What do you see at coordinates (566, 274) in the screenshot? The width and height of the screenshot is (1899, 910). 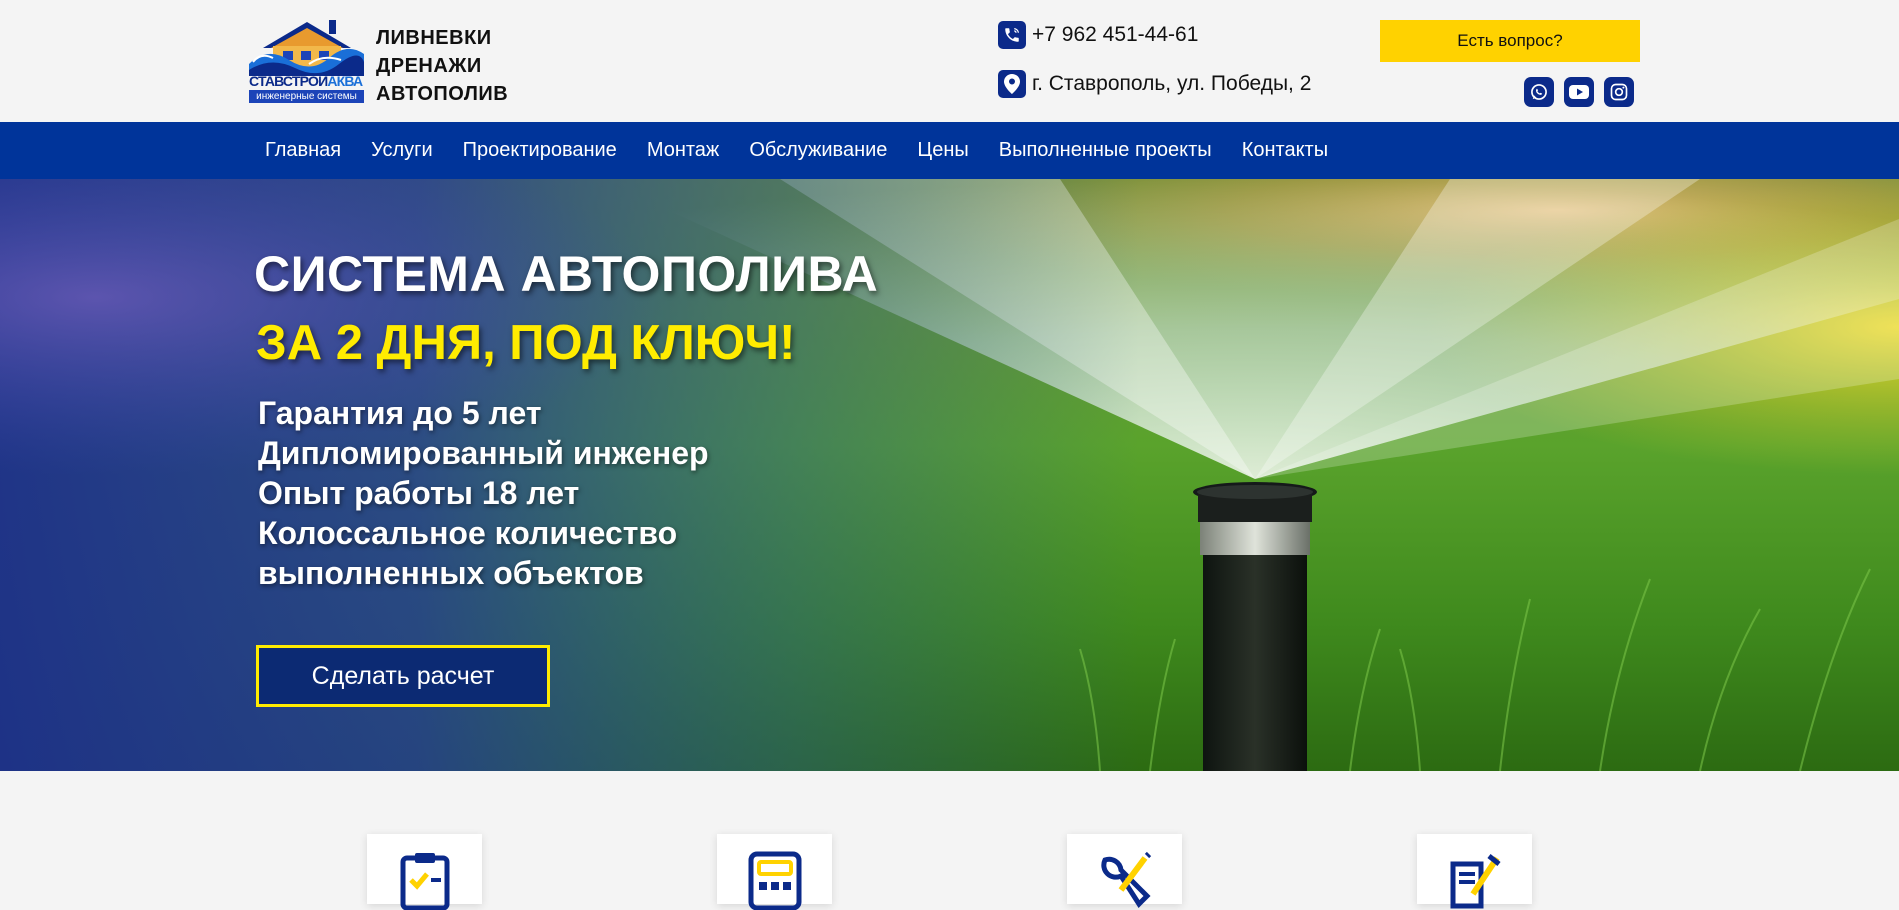 I see `hero-title: СИСТЕМА АВТОПОЛИВА` at bounding box center [566, 274].